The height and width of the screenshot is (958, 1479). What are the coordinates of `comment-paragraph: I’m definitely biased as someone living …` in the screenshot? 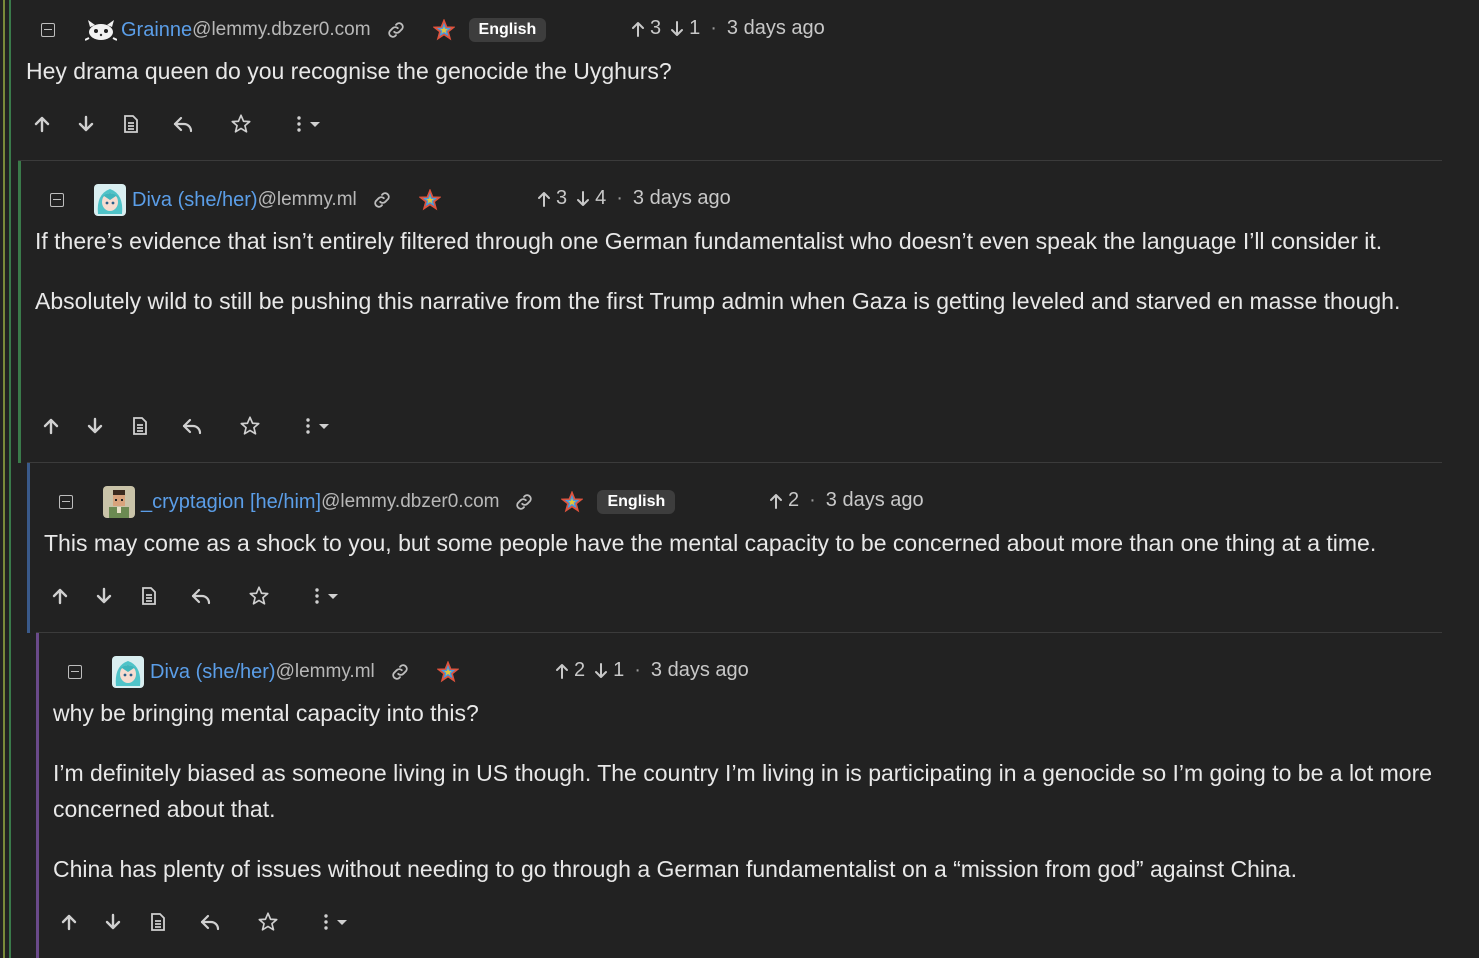 It's located at (743, 791).